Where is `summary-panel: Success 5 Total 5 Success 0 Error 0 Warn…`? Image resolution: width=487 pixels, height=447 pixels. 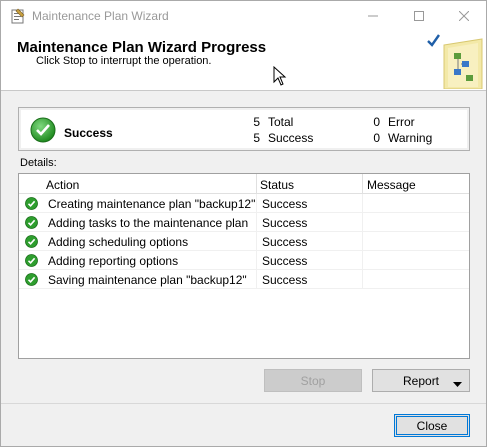
summary-panel: Success 5 Total 5 Success 0 Error 0 Warn… is located at coordinates (244, 129).